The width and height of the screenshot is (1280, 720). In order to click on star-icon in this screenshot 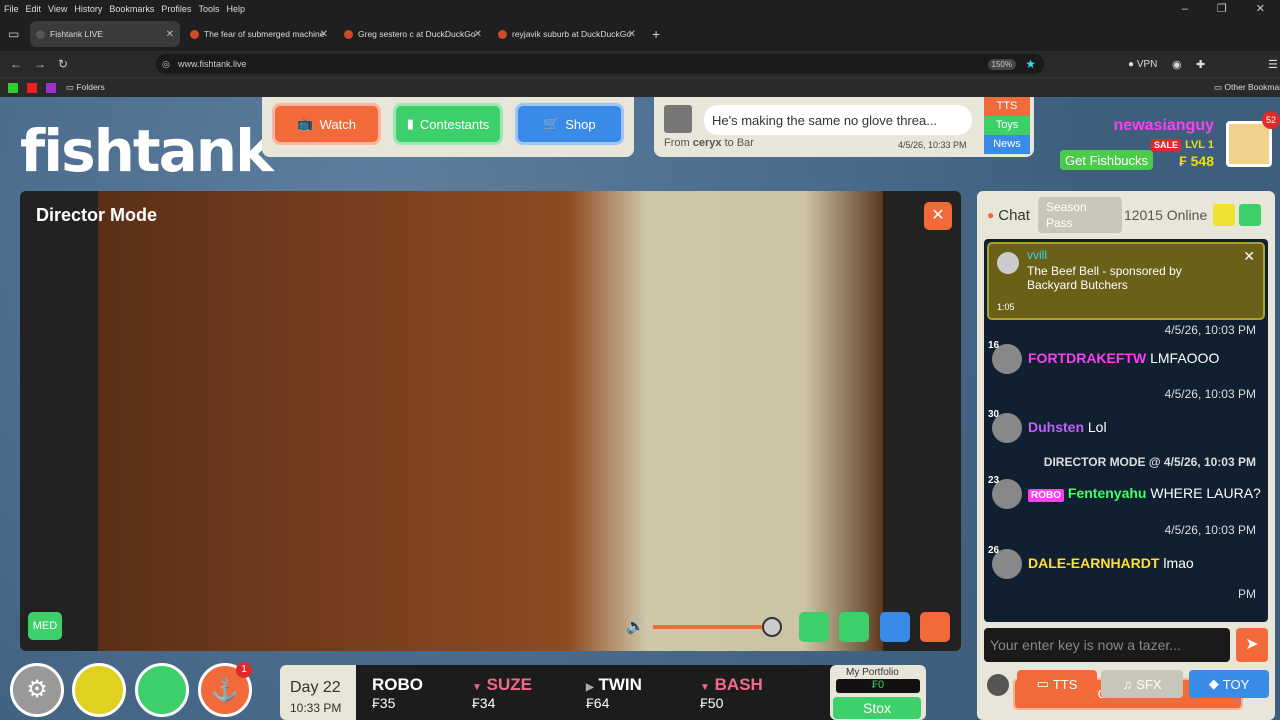, I will do `click(1224, 215)`.